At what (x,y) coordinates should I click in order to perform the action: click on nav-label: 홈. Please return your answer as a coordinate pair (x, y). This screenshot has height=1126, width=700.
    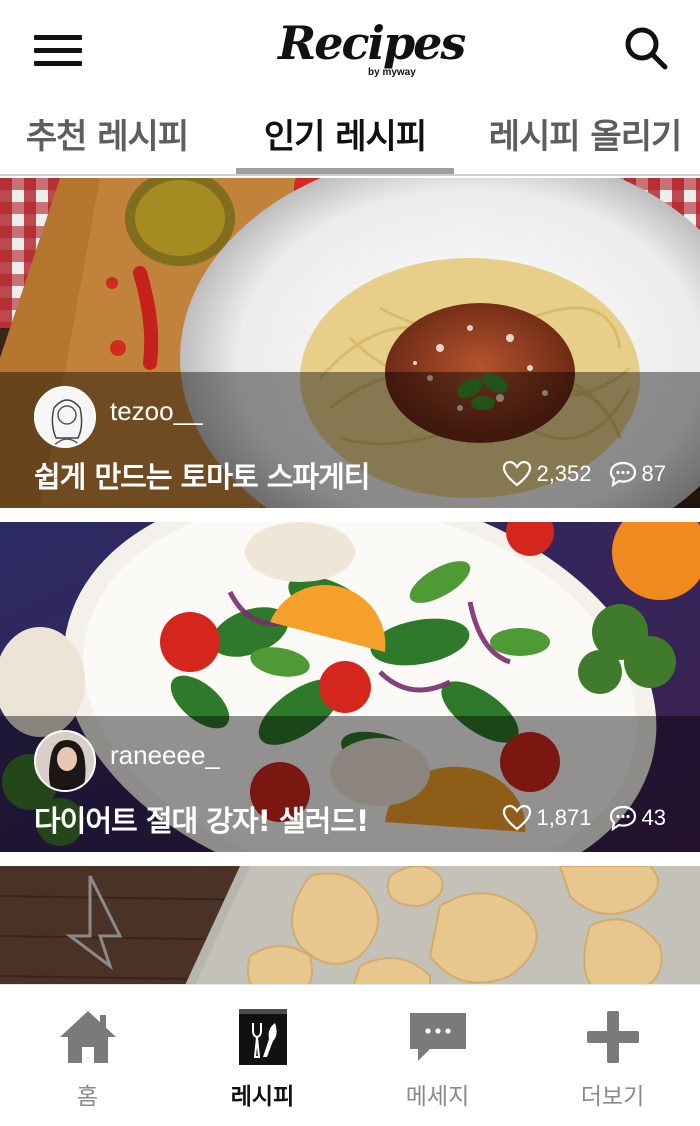
    Looking at the image, I should click on (87, 1097).